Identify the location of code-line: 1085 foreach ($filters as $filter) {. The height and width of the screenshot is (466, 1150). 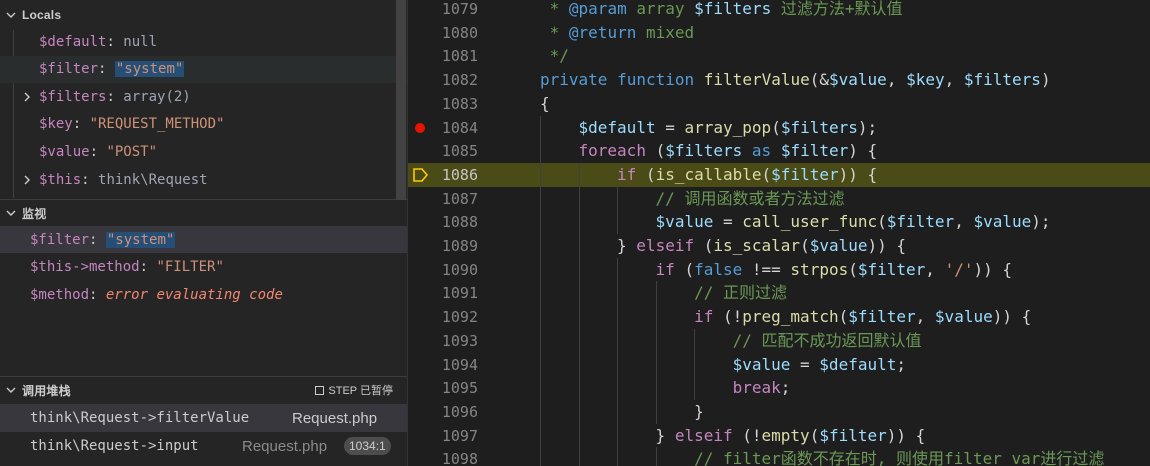
(779, 151).